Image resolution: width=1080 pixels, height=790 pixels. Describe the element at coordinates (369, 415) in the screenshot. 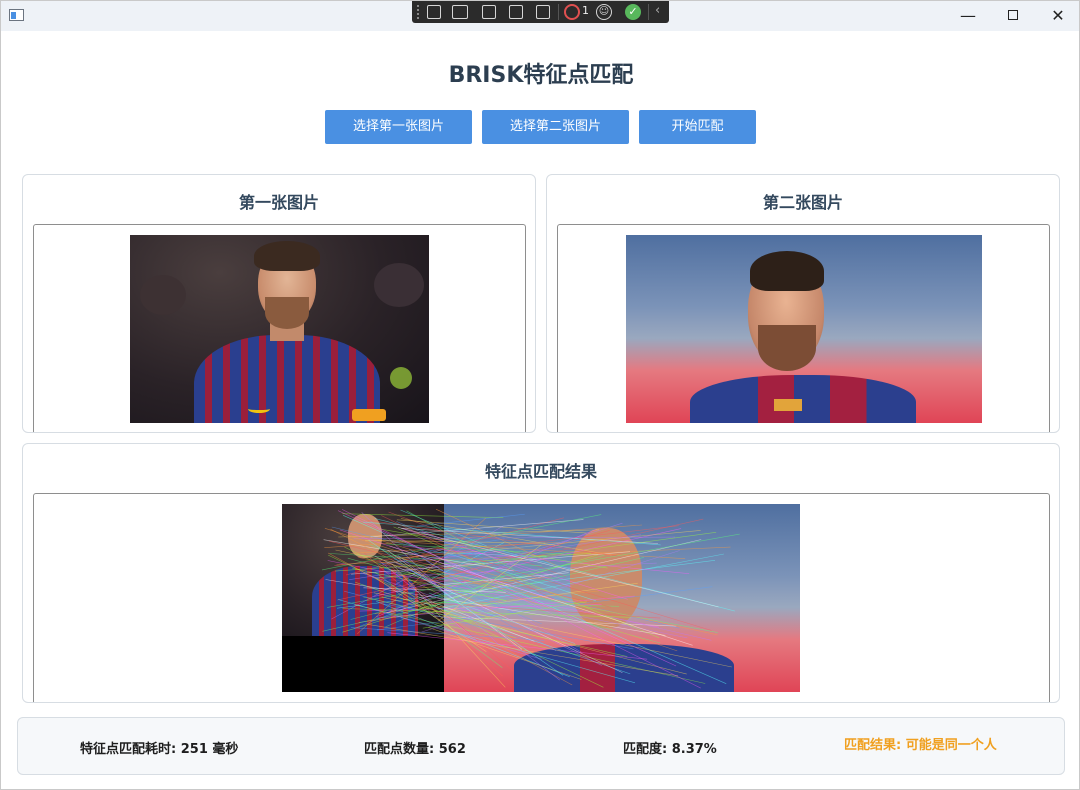

I see `armband` at that location.